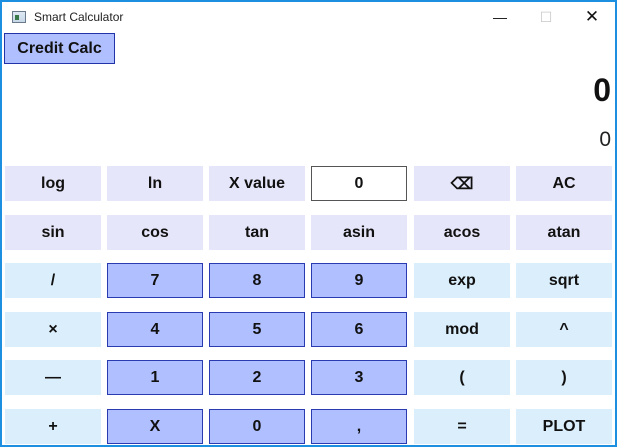 The image size is (617, 447). Describe the element at coordinates (257, 377) in the screenshot. I see `digit-2-button: 2` at that location.